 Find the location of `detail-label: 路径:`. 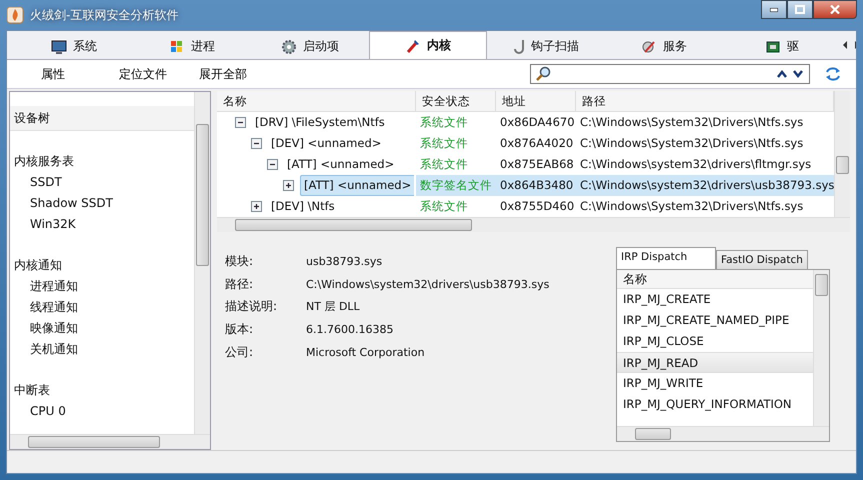

detail-label: 路径: is located at coordinates (239, 284).